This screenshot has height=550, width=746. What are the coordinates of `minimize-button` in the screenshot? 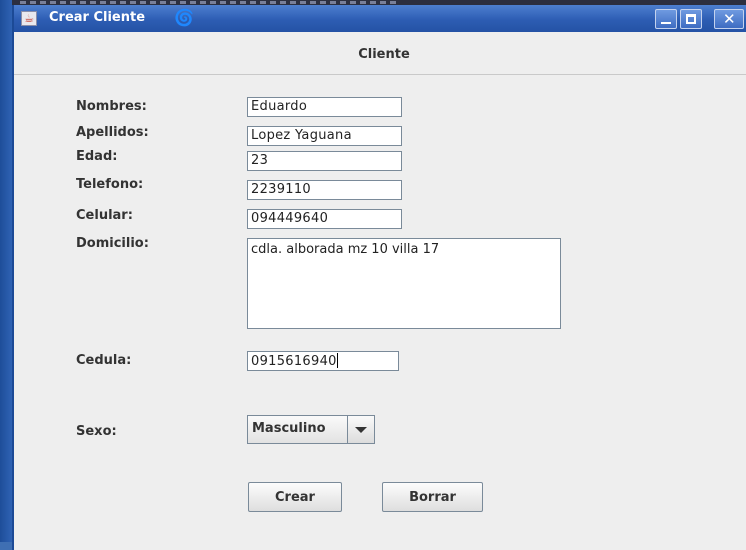 It's located at (666, 19).